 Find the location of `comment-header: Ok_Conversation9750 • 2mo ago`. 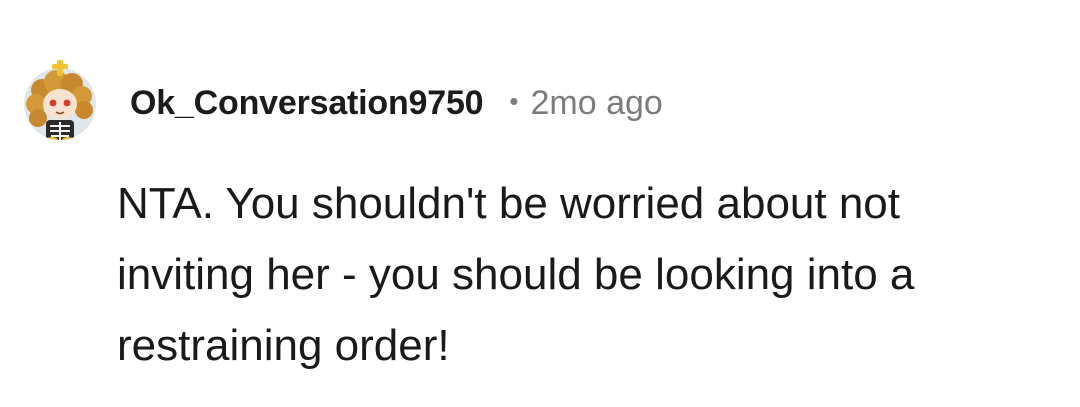

comment-header: Ok_Conversation9750 • 2mo ago is located at coordinates (396, 103).